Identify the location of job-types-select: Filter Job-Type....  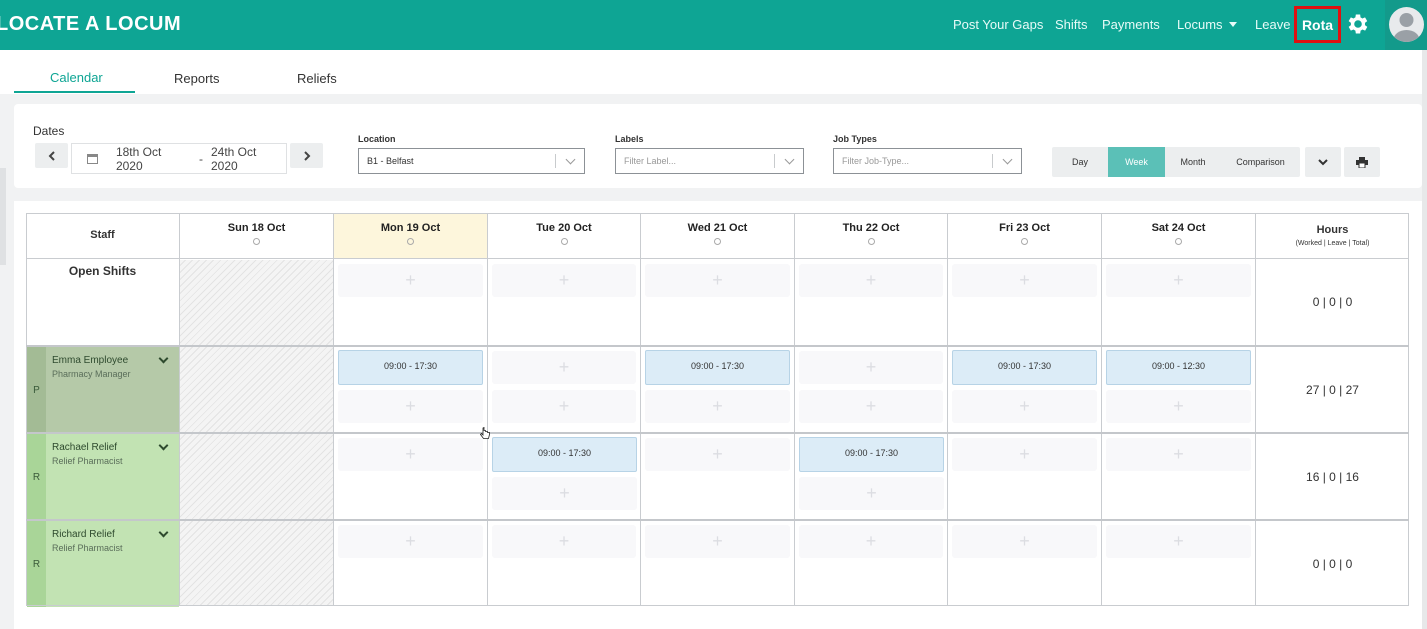
(927, 161).